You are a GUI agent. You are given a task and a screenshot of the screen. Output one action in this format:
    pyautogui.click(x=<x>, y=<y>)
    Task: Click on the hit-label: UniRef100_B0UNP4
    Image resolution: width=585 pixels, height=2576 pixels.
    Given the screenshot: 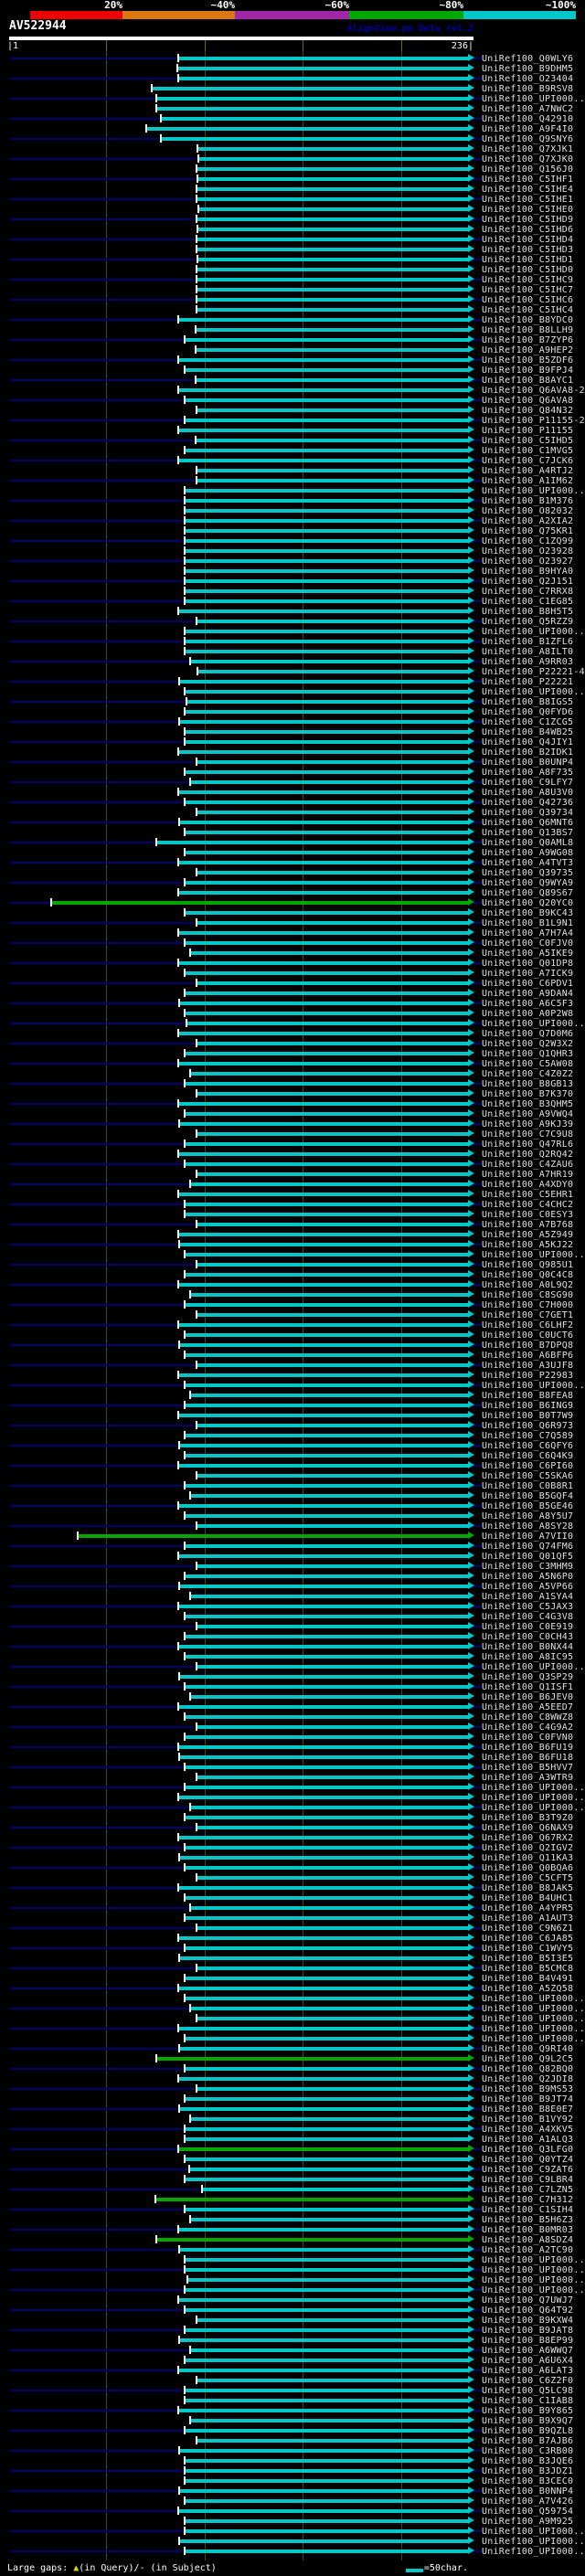 What is the action you would take?
    pyautogui.click(x=534, y=763)
    